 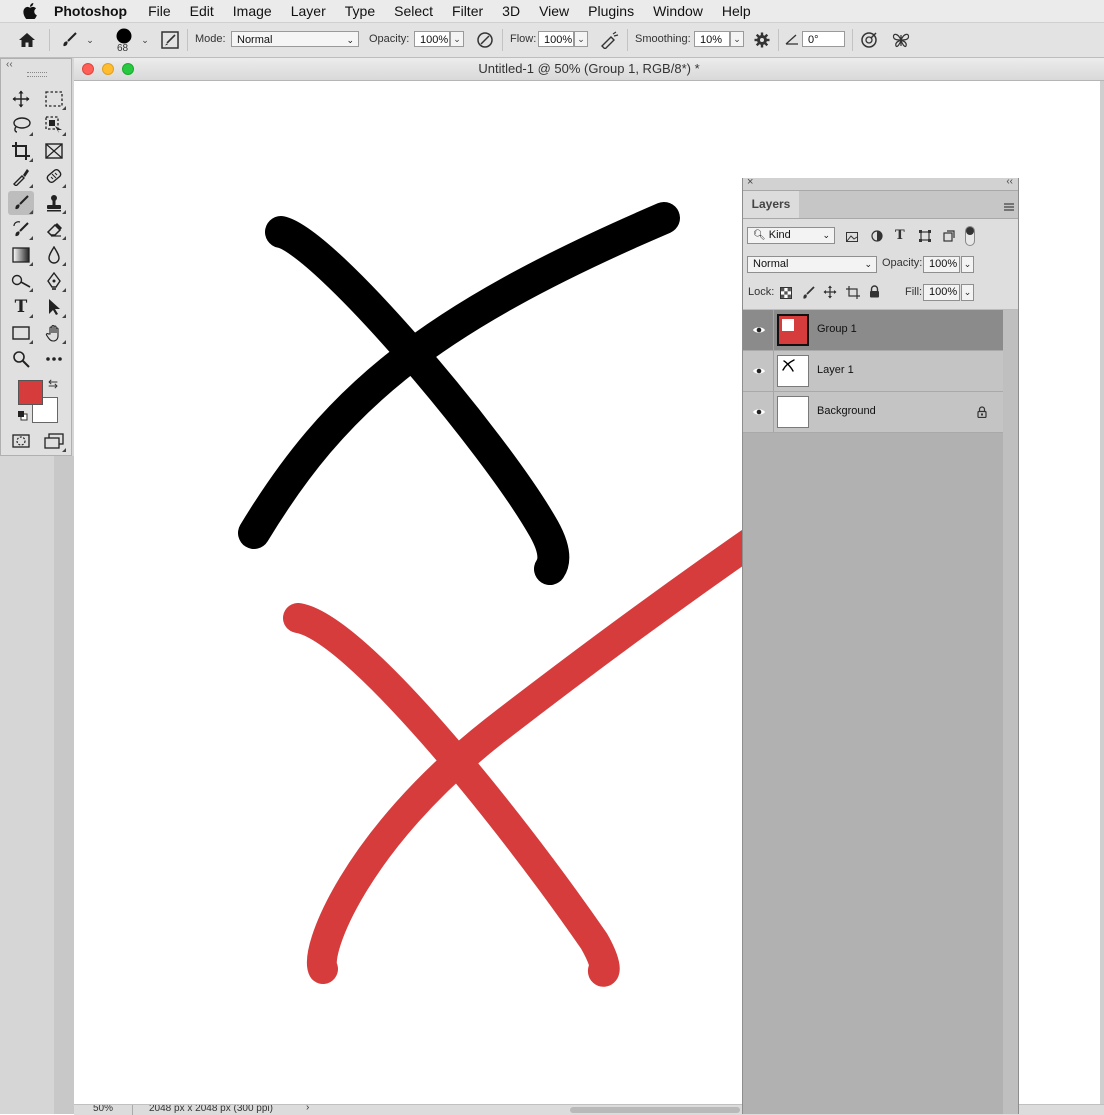 What do you see at coordinates (873, 371) in the screenshot?
I see `layer-row-layer-1: Layer 1` at bounding box center [873, 371].